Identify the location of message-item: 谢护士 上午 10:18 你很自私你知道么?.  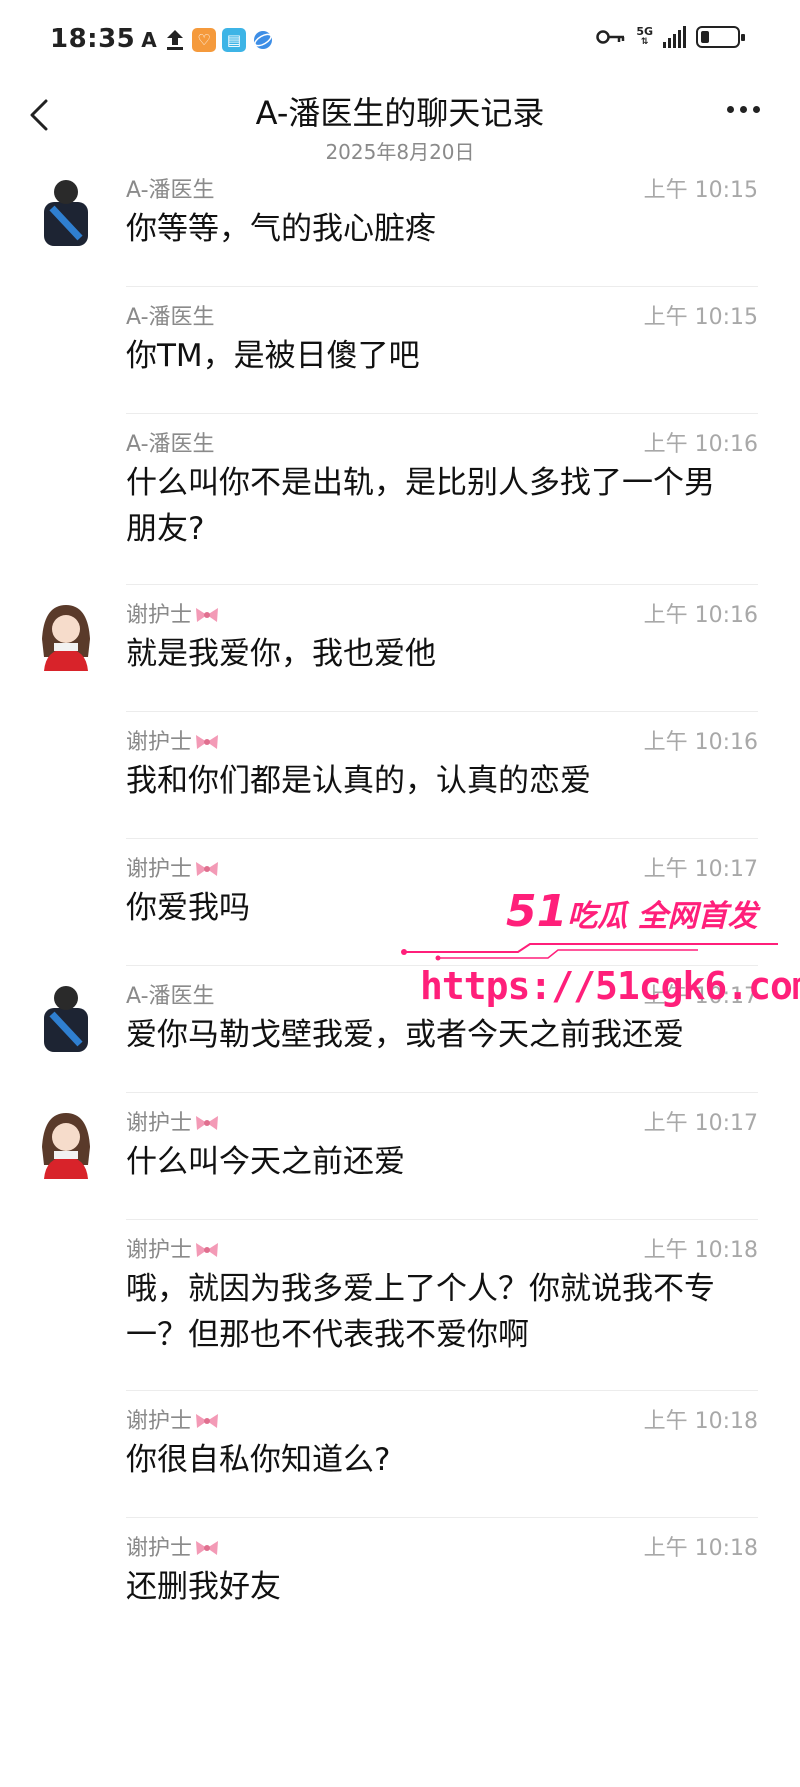
(442, 1454).